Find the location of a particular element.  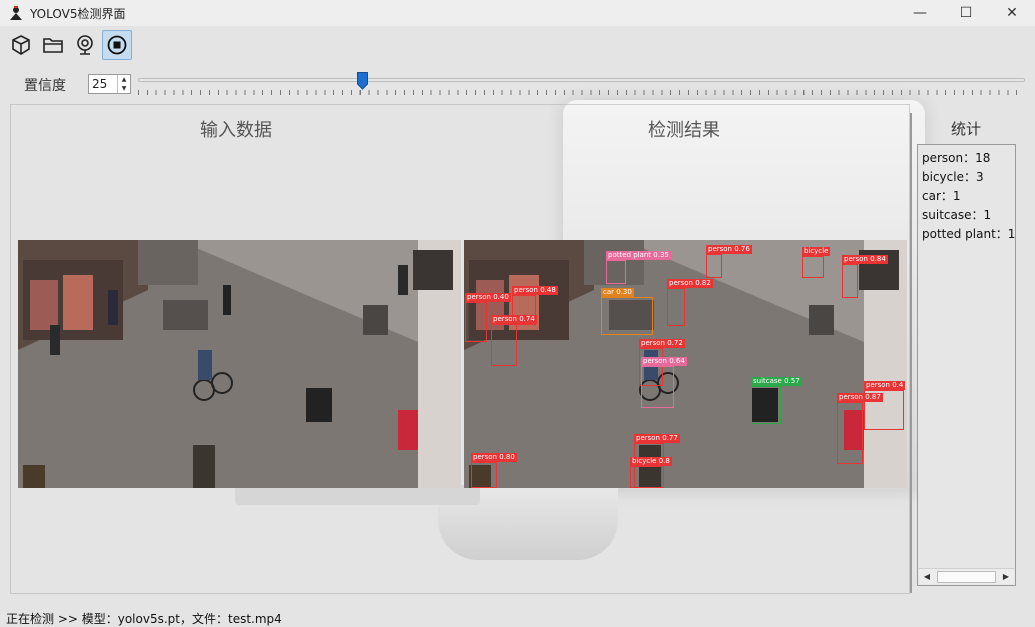

detection-label: person 0.77 is located at coordinates (657, 438).